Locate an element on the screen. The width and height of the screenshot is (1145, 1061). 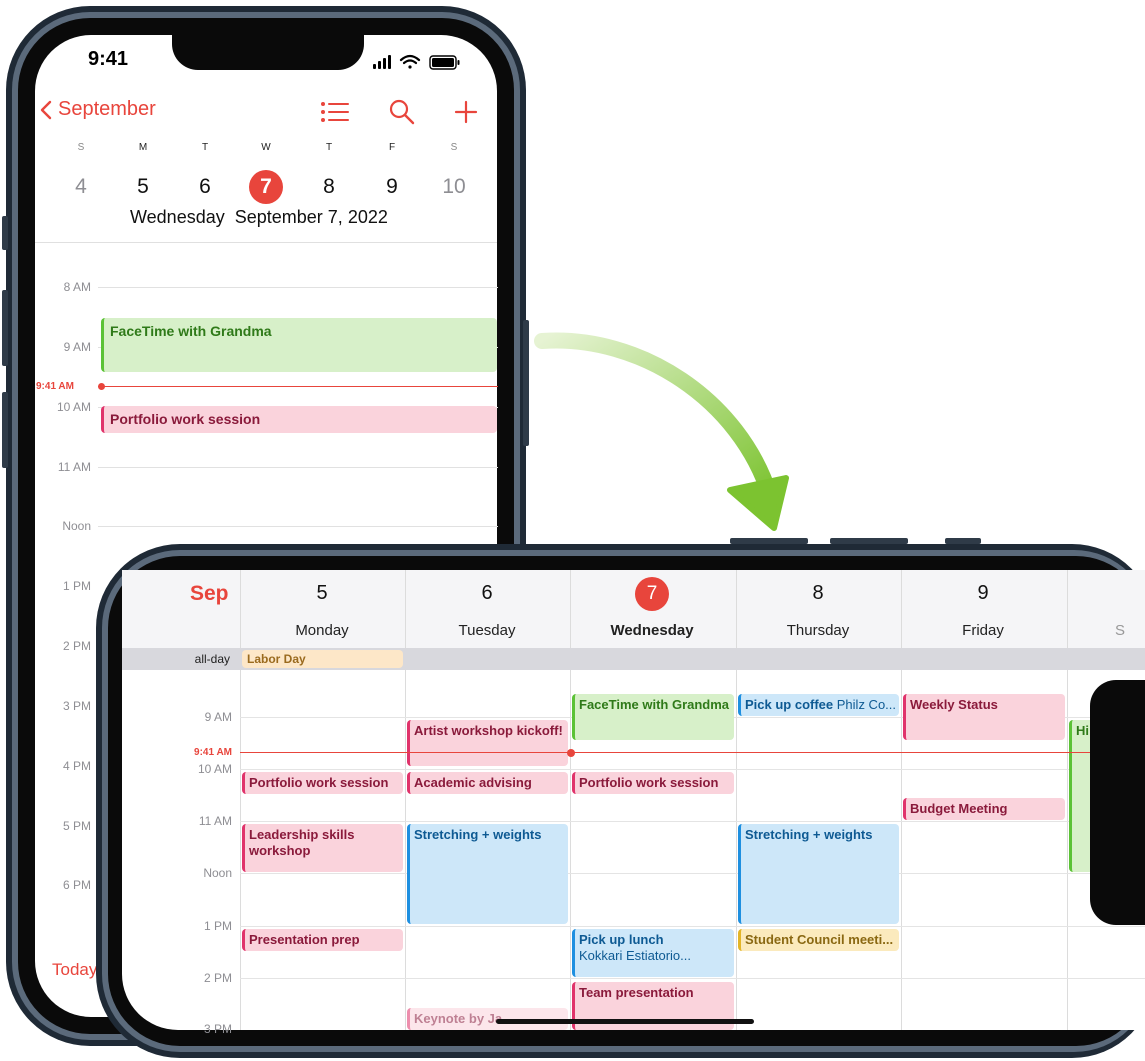
event-leadership-skills-workshop: Leadership skills workshop is located at coordinates (322, 848).